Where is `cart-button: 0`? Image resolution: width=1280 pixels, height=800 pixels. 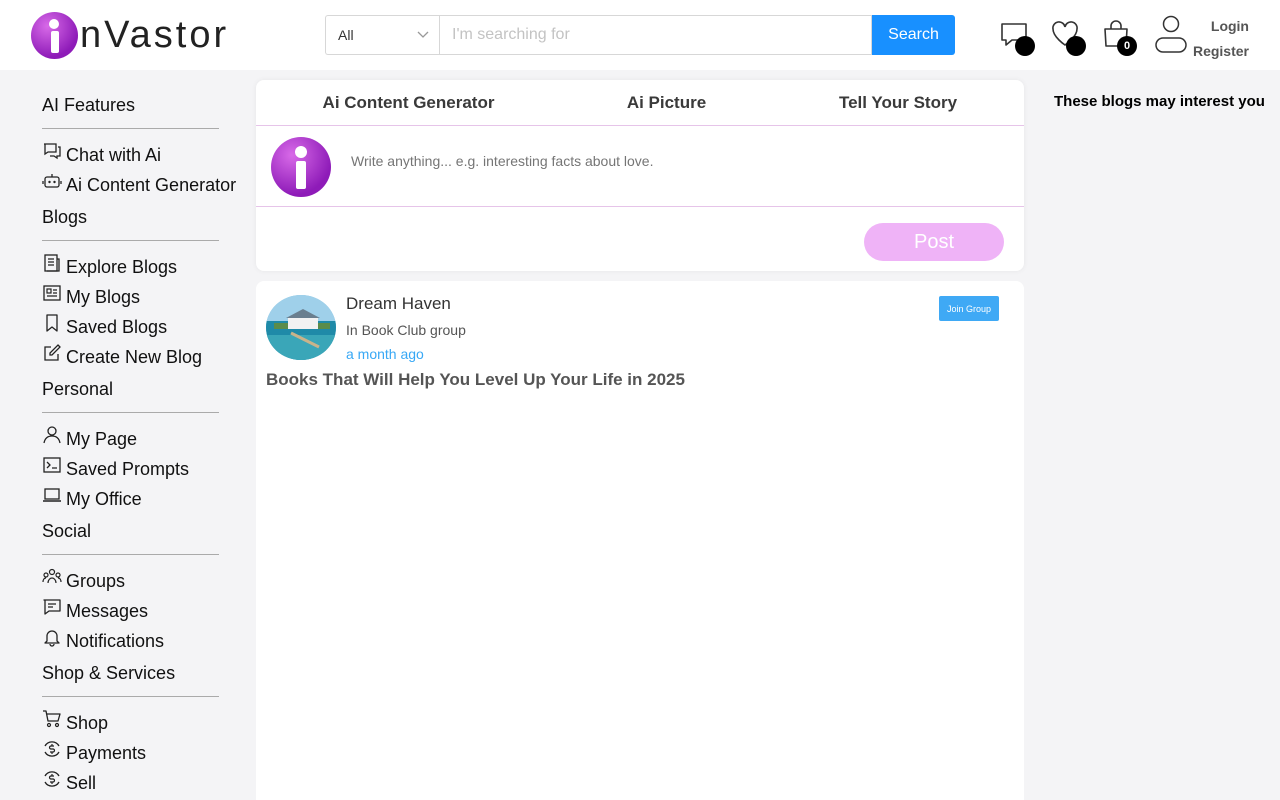
cart-button: 0 is located at coordinates (1118, 37).